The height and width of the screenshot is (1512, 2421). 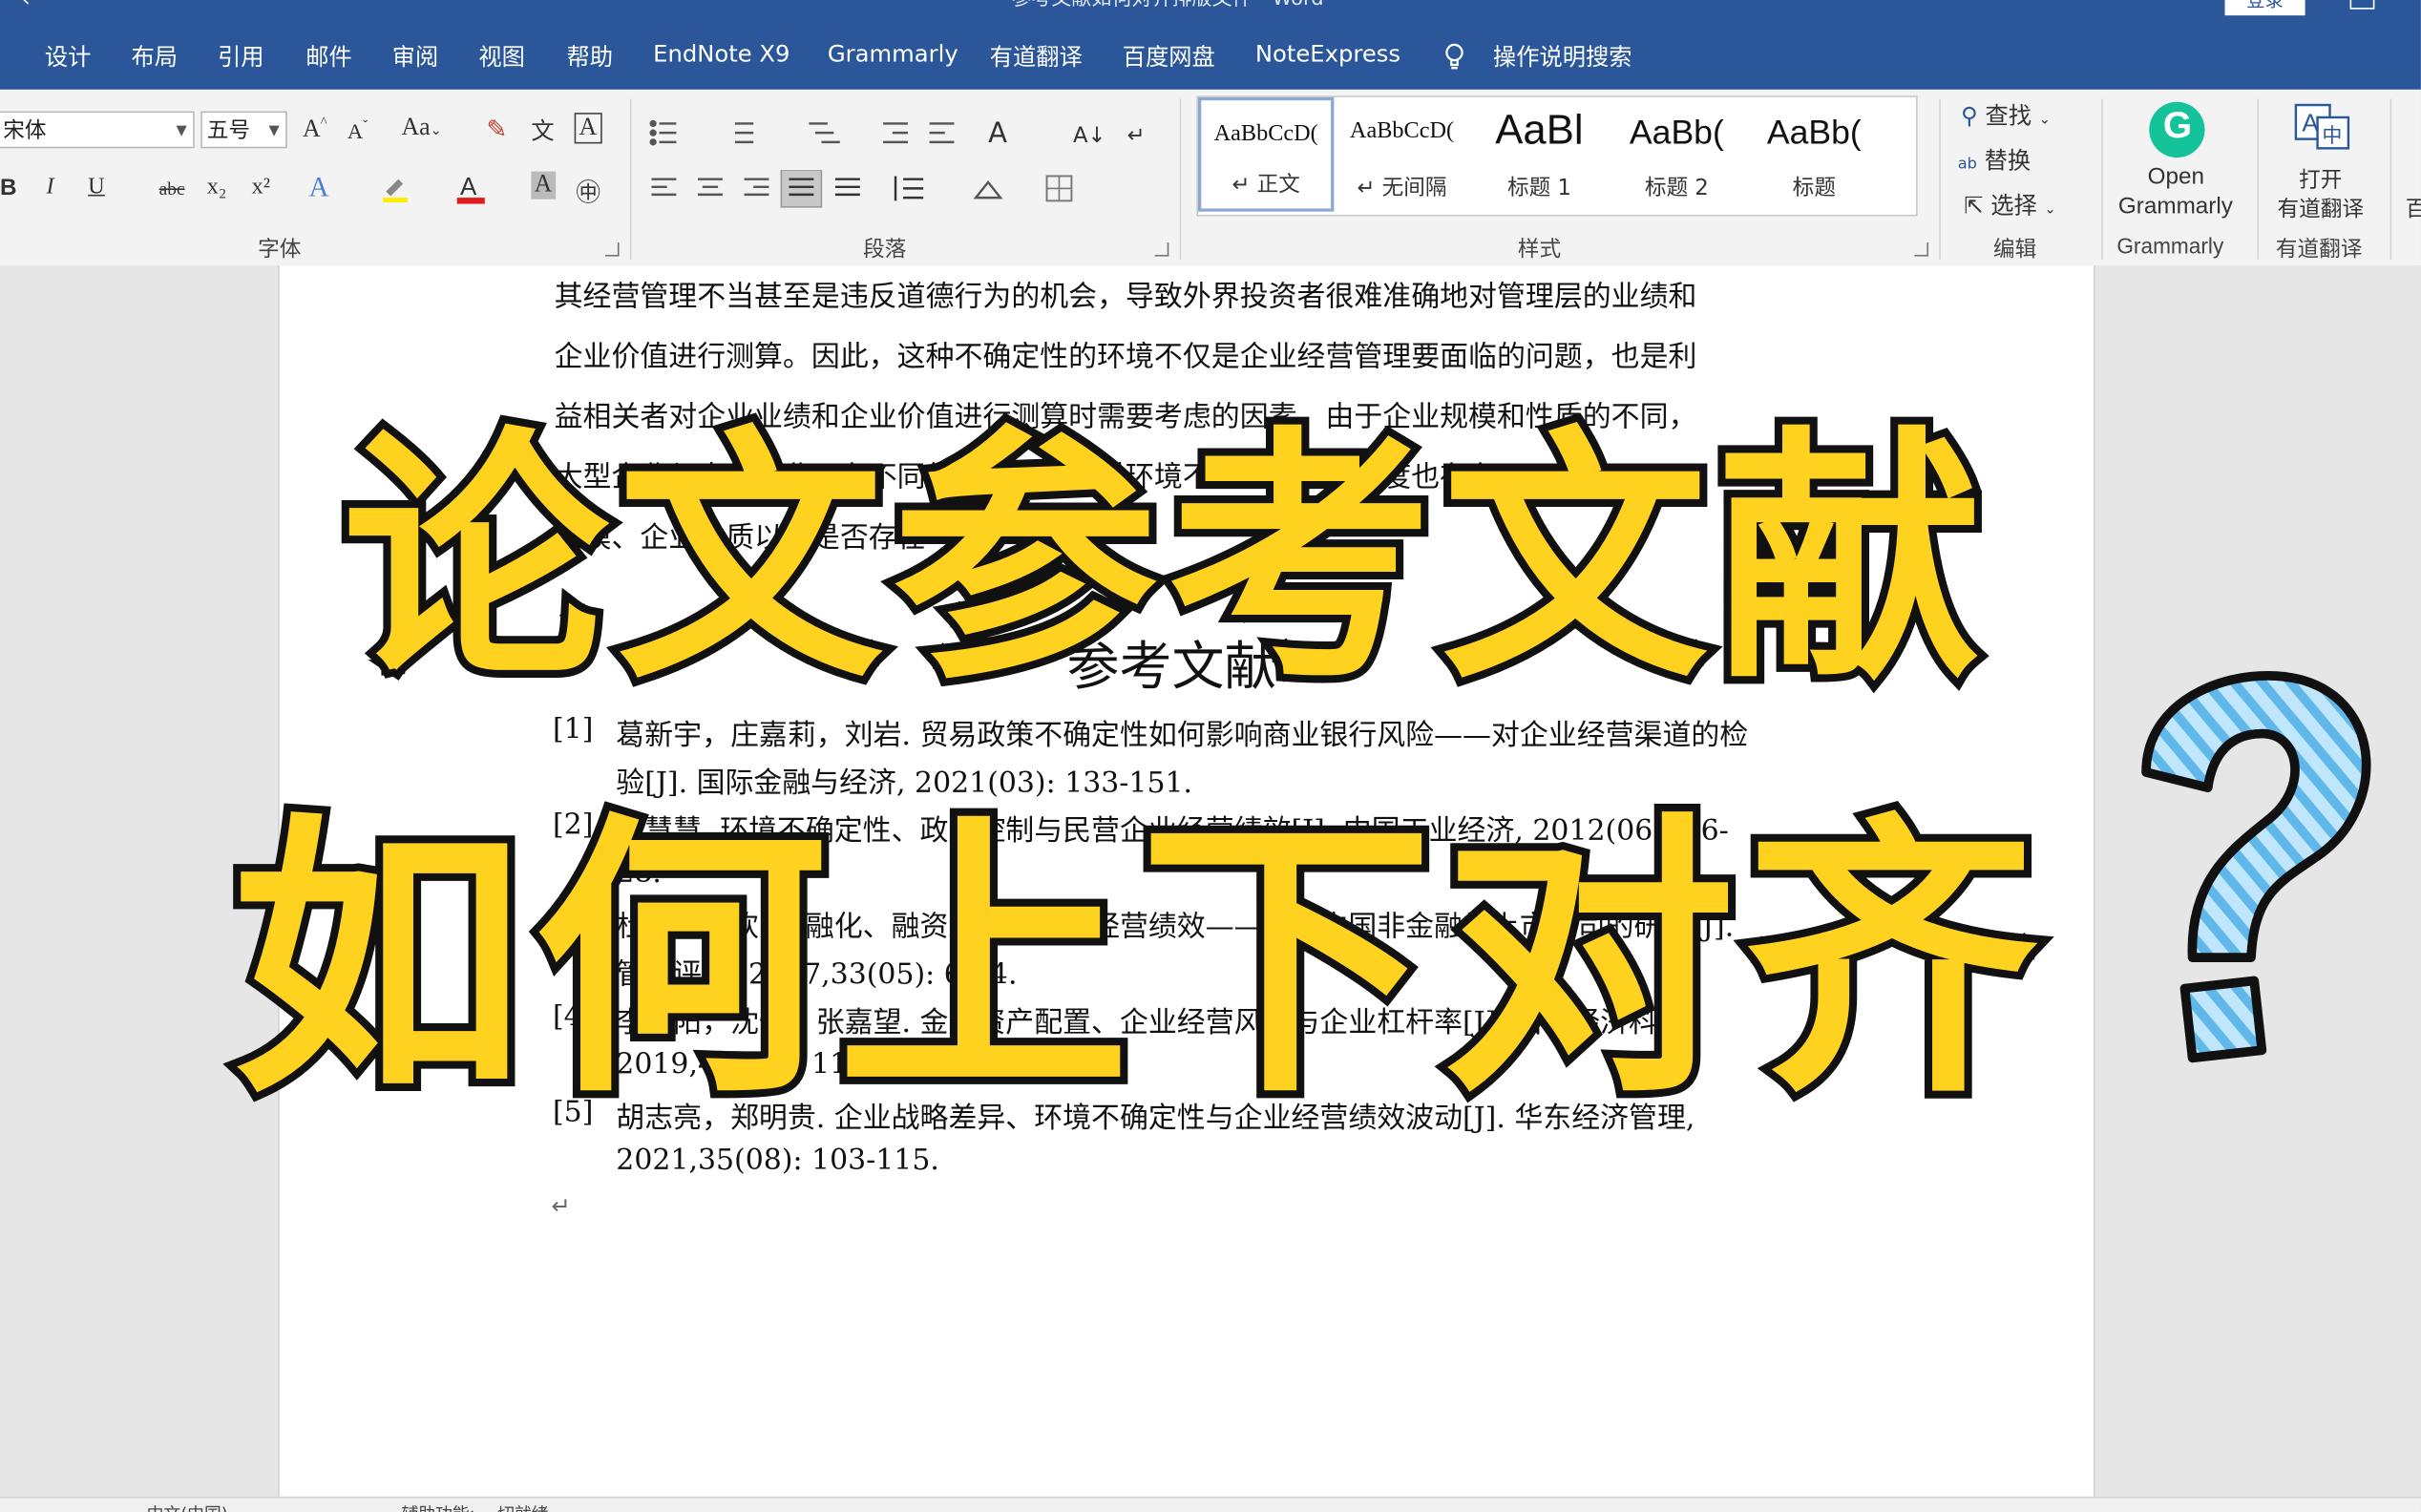 I want to click on menu-endnote: EndNote X9, so click(x=721, y=54).